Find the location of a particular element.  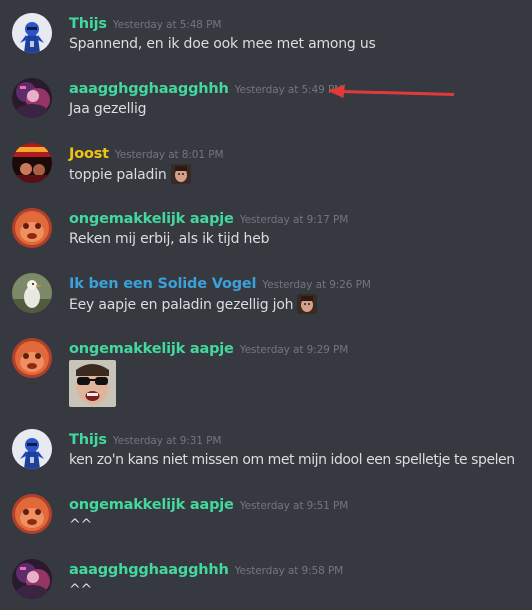

message-text: toppie paladin is located at coordinates (118, 175).